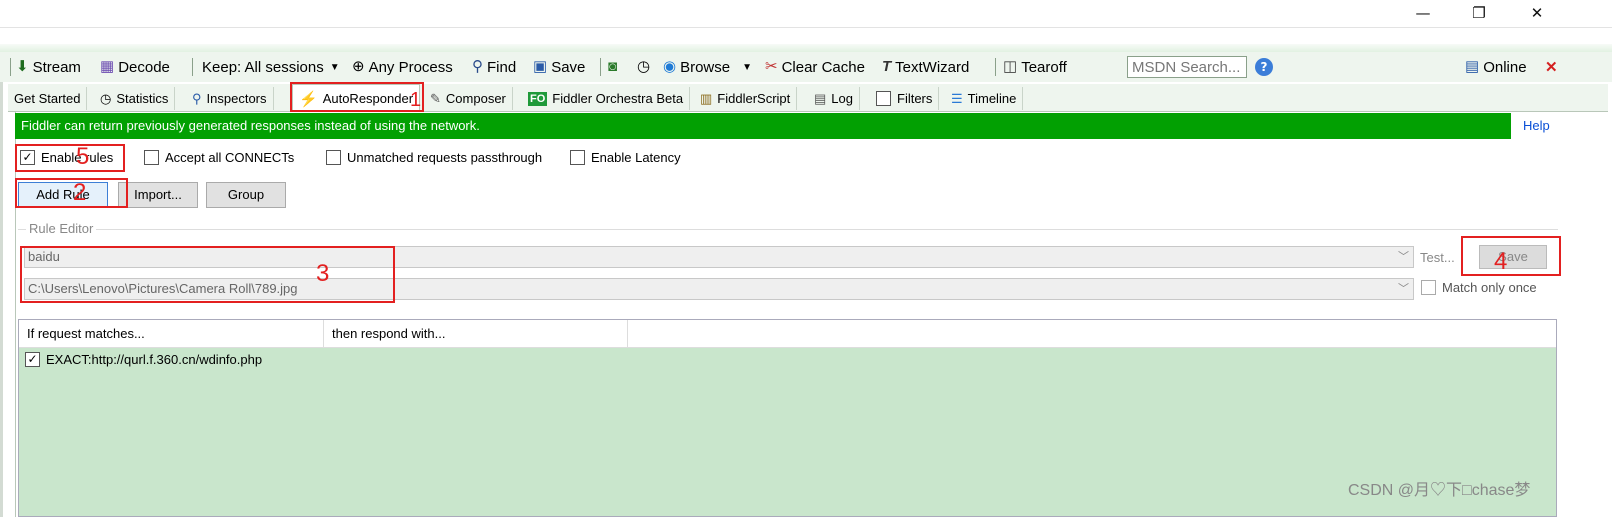 The width and height of the screenshot is (1612, 517). I want to click on accept-connects-label: Accept all CONNECTs, so click(230, 157).